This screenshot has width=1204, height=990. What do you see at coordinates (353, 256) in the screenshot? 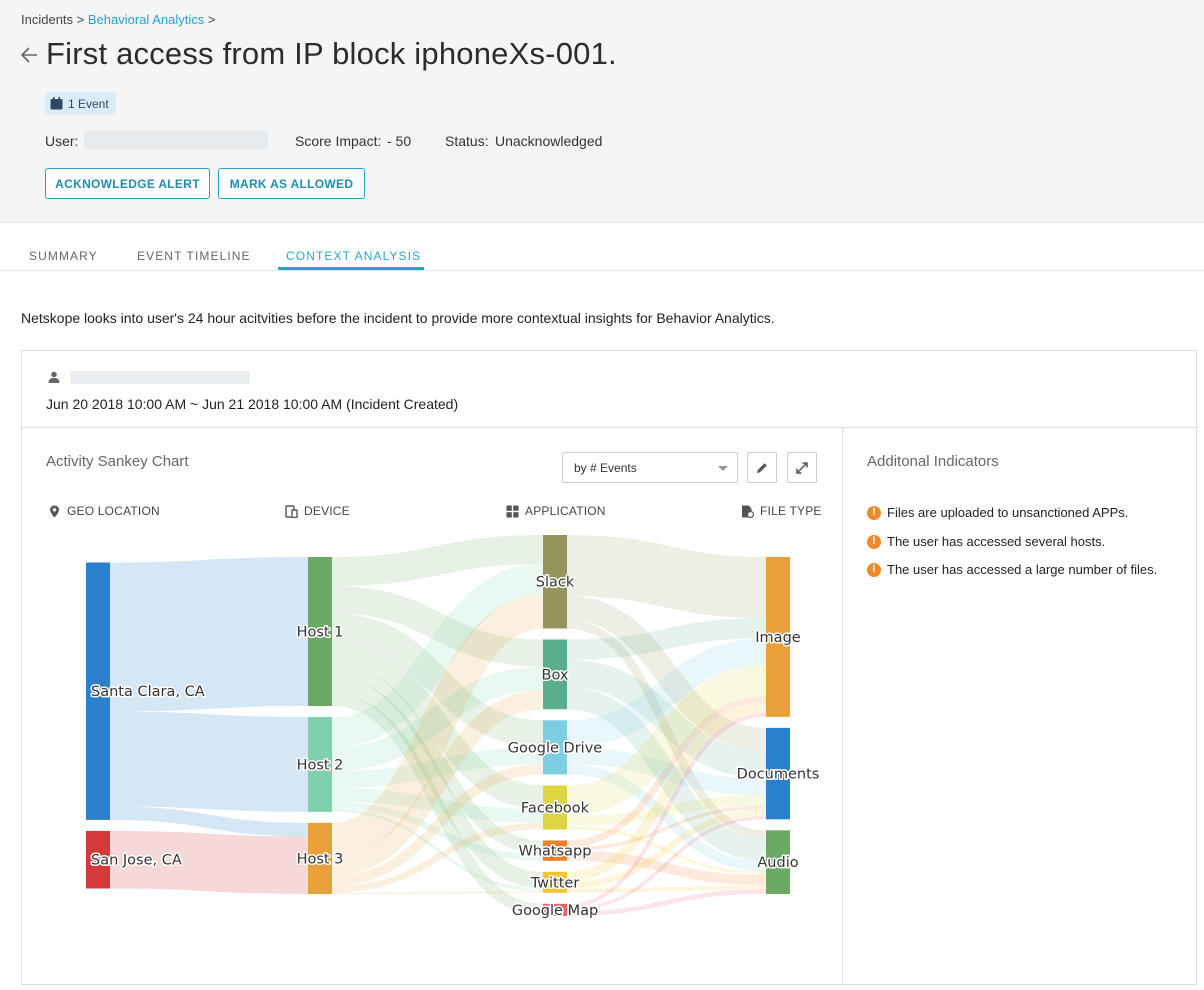
I see `tab-context-analysis: CONTEXT ANALYSIS` at bounding box center [353, 256].